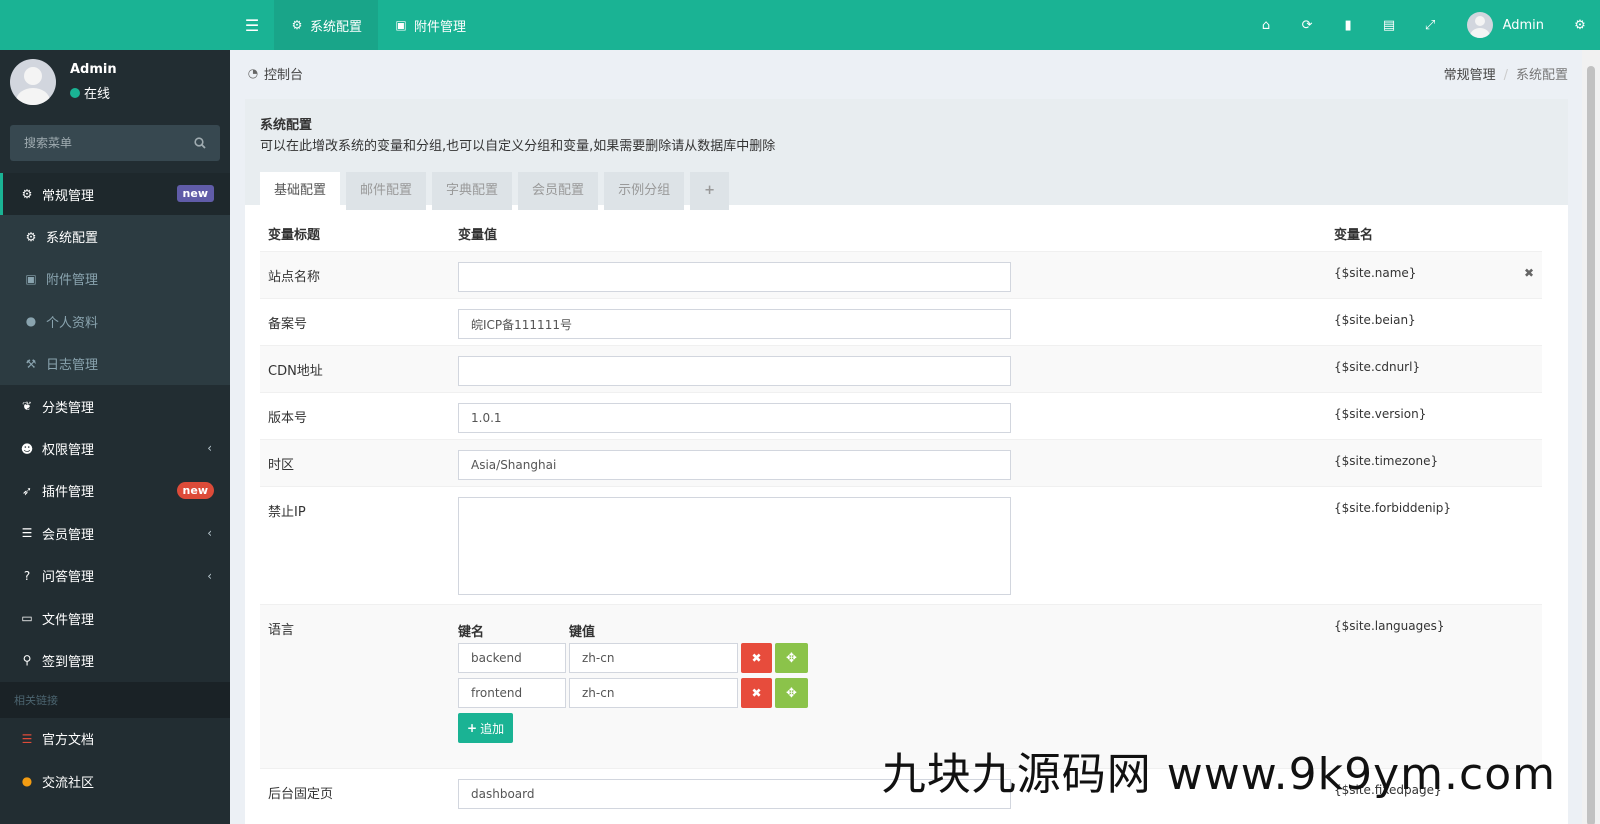  I want to click on row-variable: {$site.version}, so click(1380, 414).